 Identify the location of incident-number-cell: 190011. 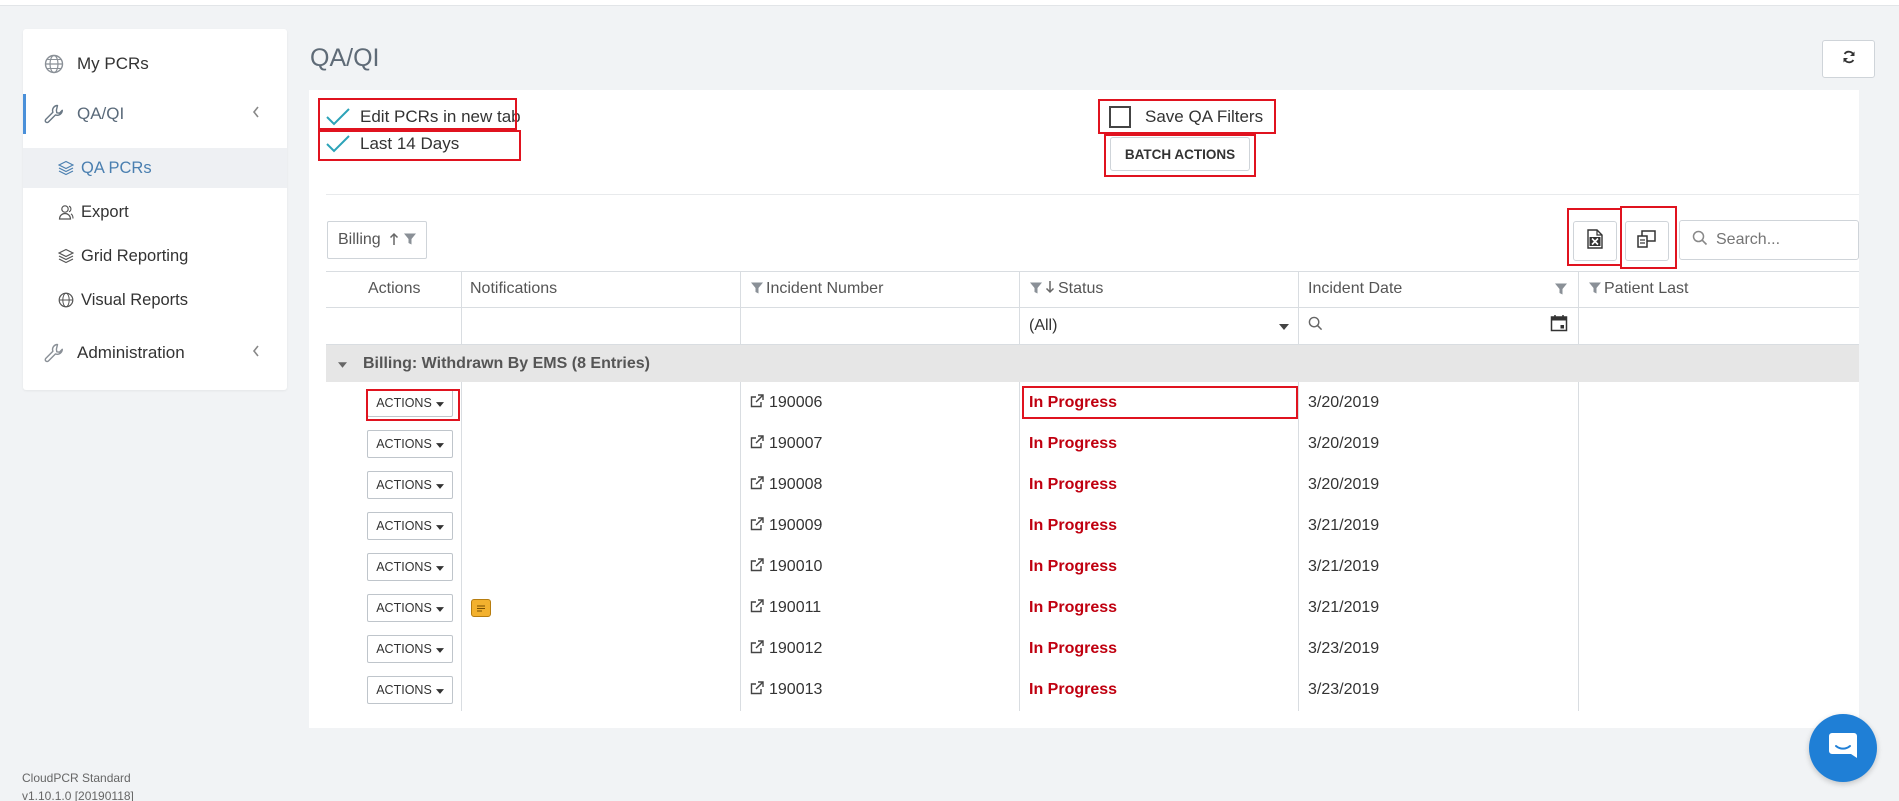
(785, 607).